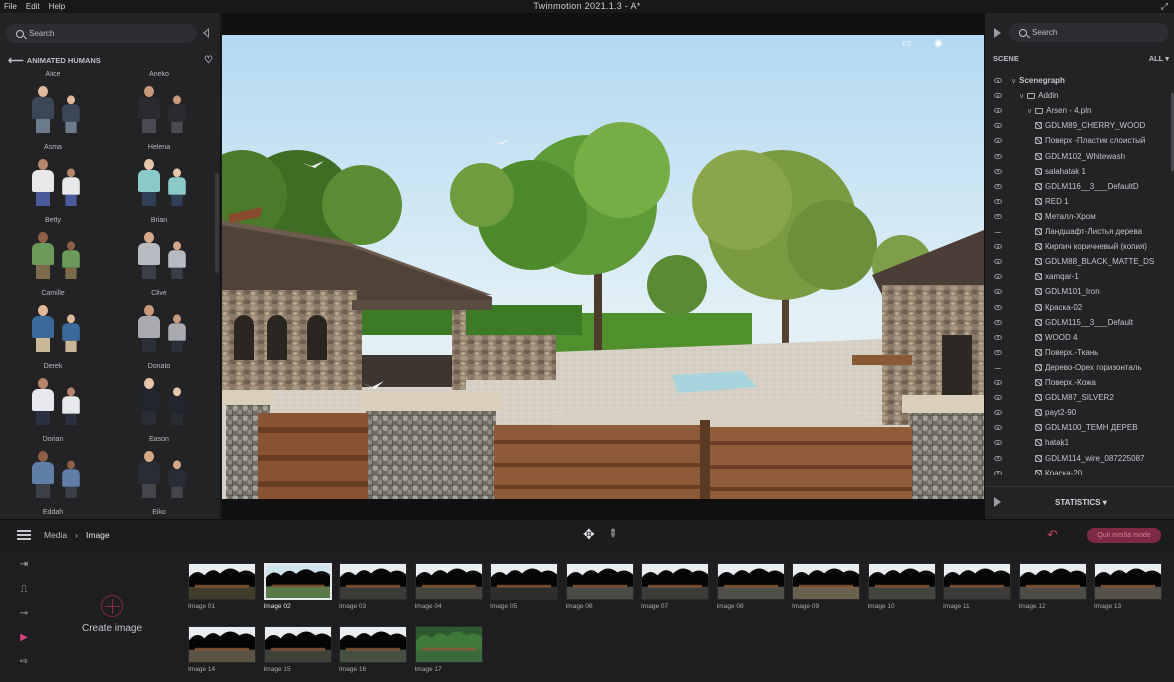  Describe the element at coordinates (53, 514) in the screenshot. I see `human-asset: Eddah` at that location.